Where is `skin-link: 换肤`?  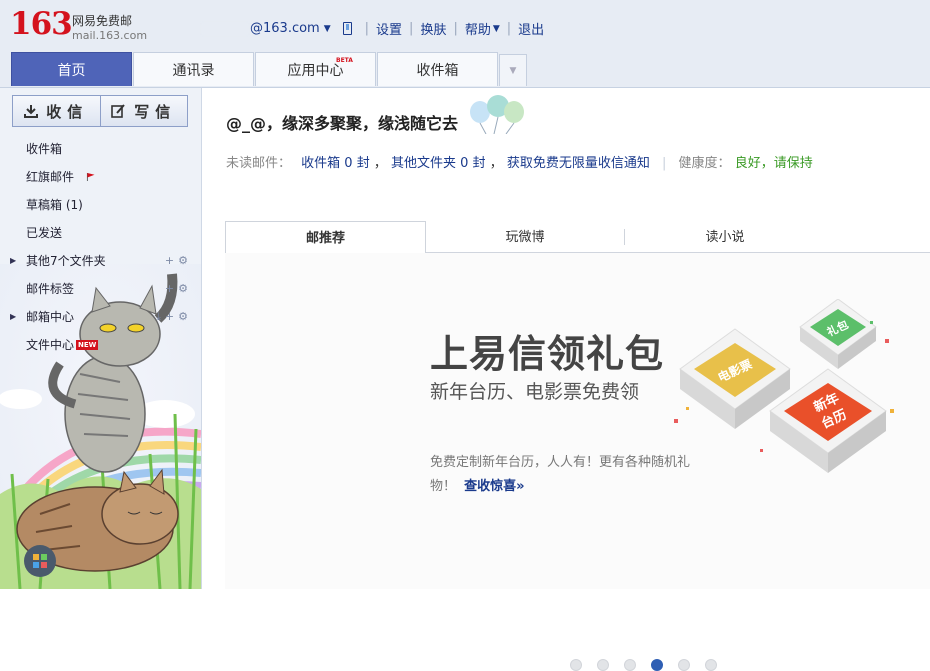 skin-link: 换肤 is located at coordinates (433, 28).